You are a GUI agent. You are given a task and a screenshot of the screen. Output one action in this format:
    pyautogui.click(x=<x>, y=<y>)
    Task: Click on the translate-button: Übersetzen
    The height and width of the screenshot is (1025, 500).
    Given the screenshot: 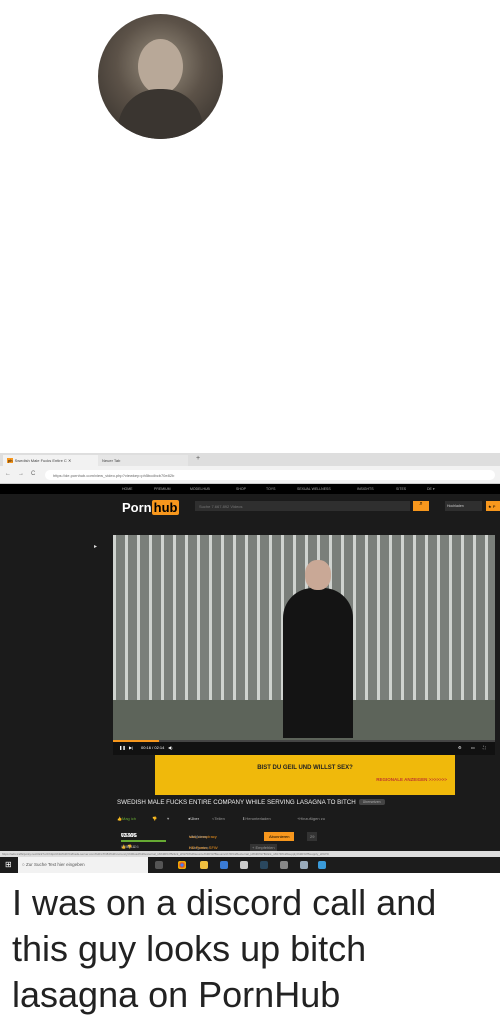 What is the action you would take?
    pyautogui.click(x=371, y=802)
    